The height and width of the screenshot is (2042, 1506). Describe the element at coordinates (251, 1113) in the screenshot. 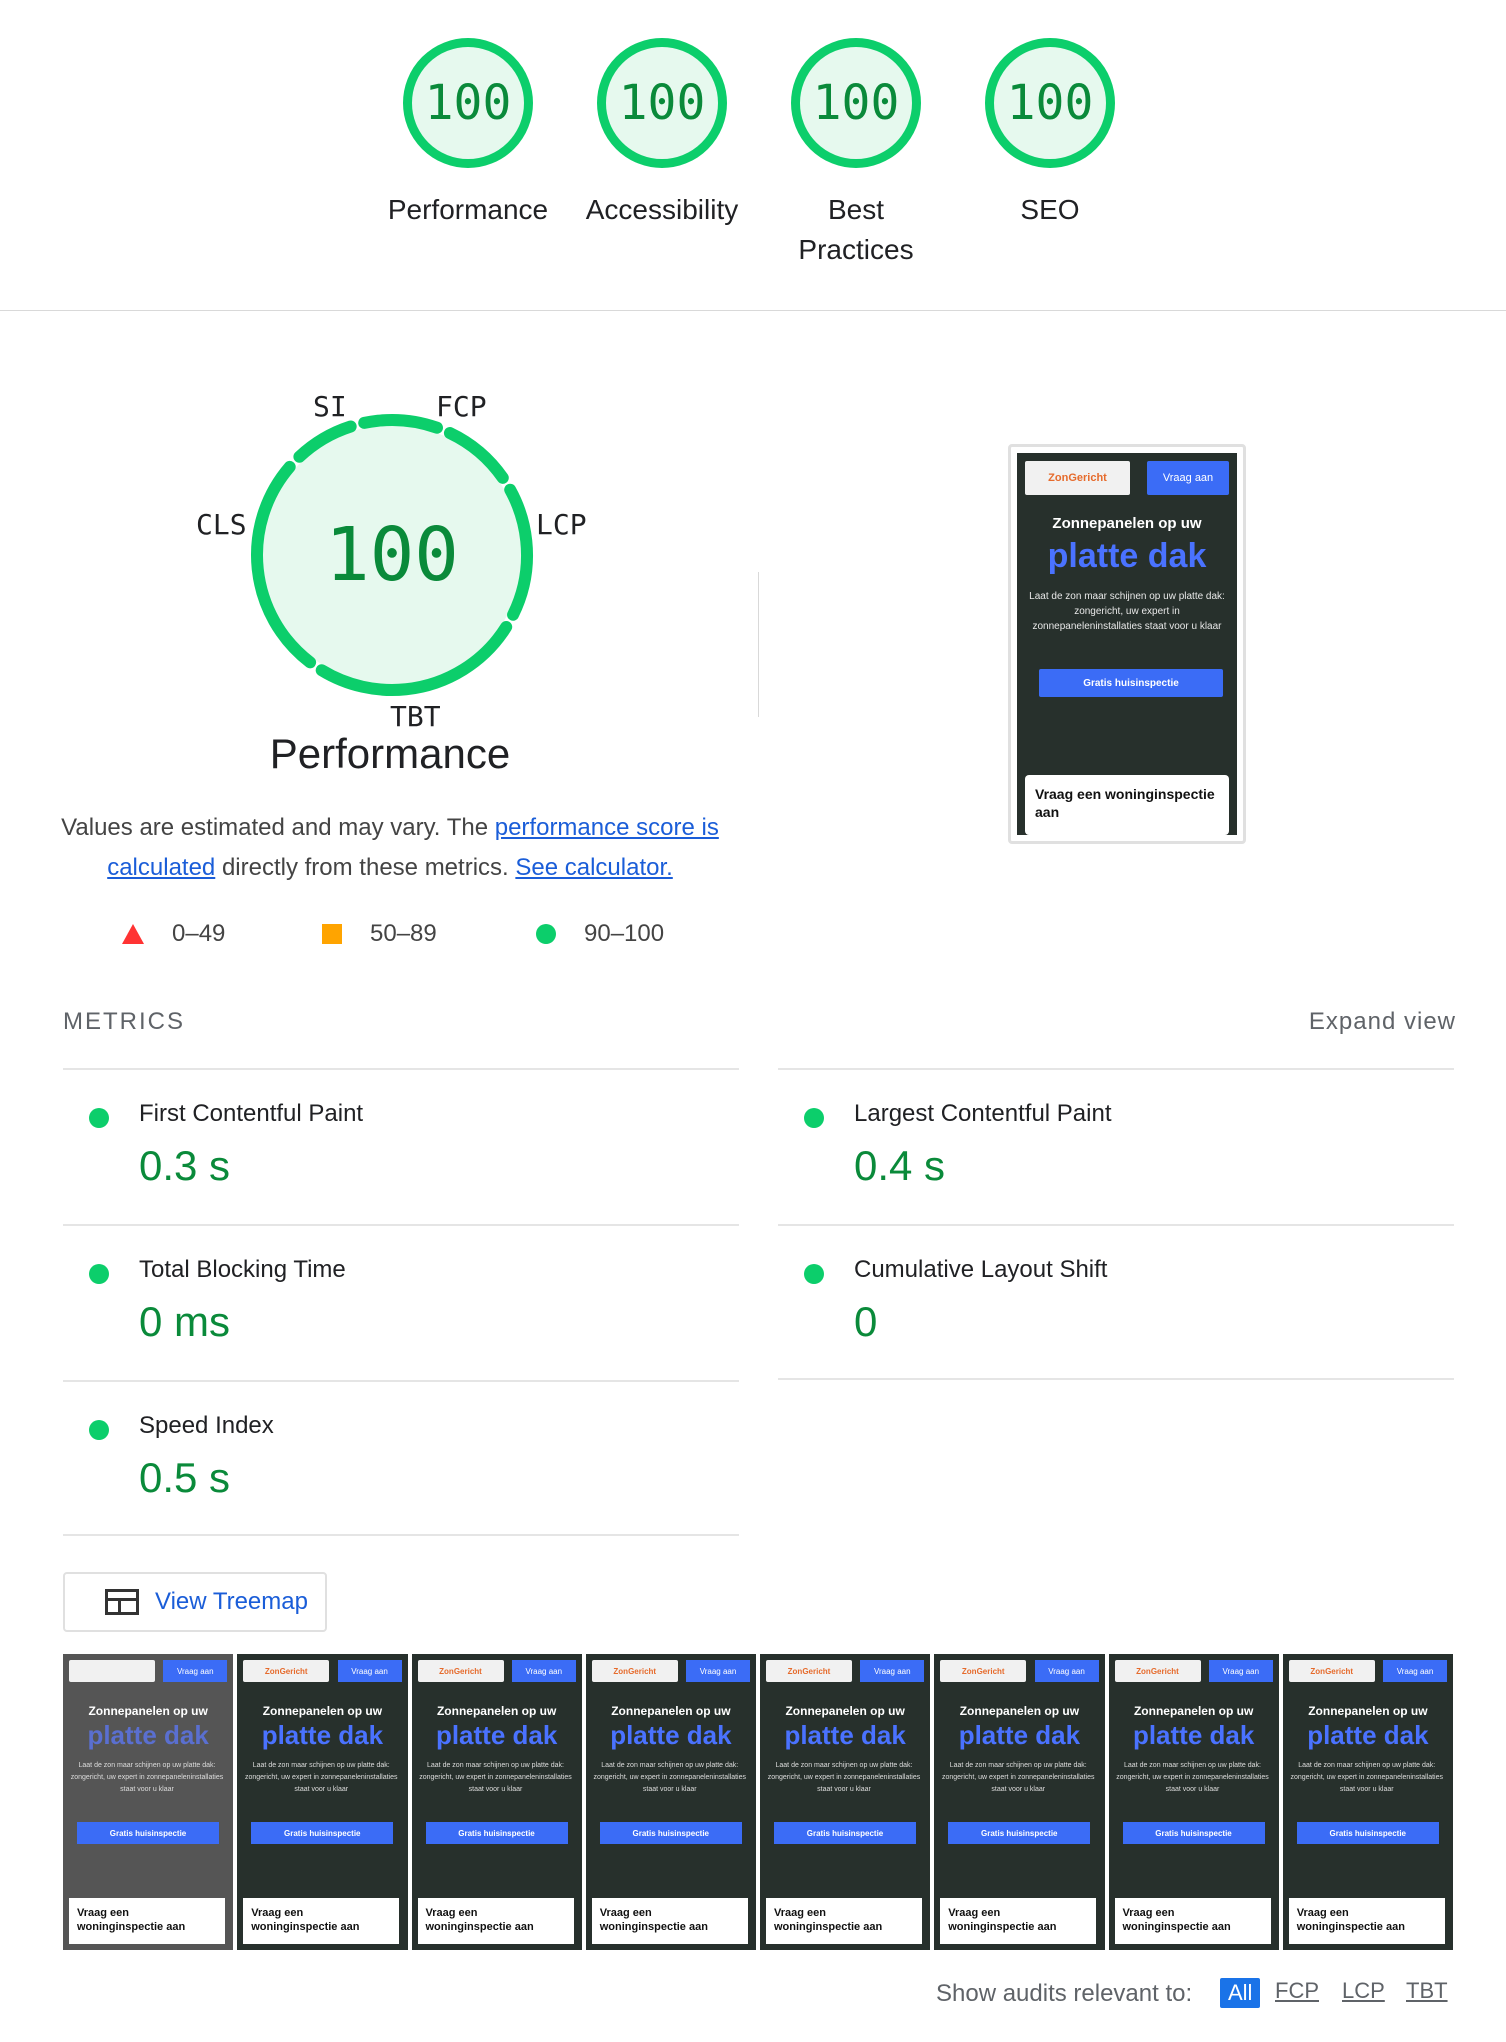

I see `metric-name: First Contentful Paint` at that location.